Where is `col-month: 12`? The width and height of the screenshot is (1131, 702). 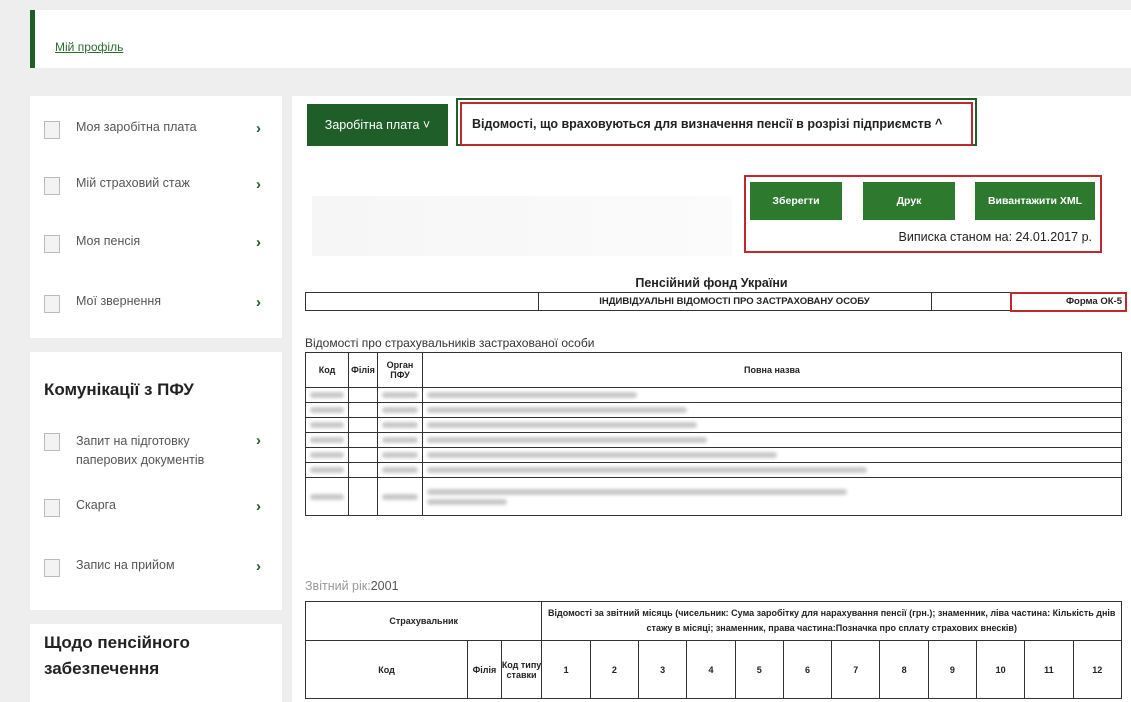 col-month: 12 is located at coordinates (1097, 669).